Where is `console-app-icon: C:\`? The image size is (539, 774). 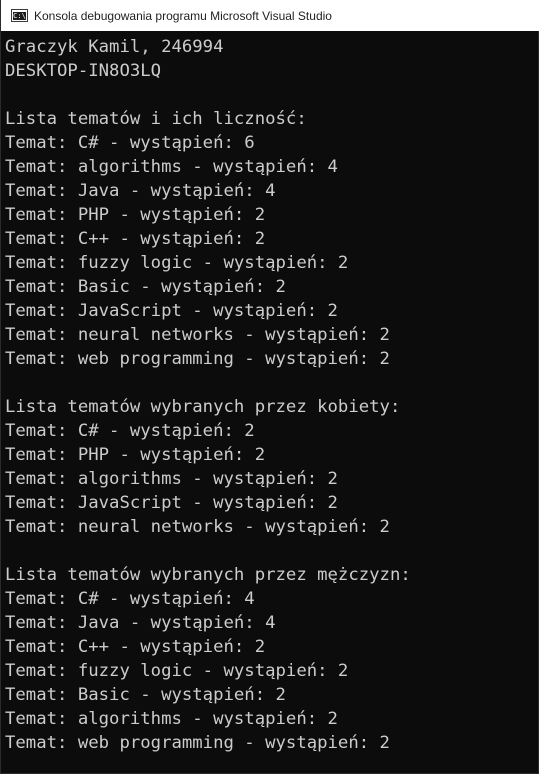 console-app-icon: C:\ is located at coordinates (19, 15).